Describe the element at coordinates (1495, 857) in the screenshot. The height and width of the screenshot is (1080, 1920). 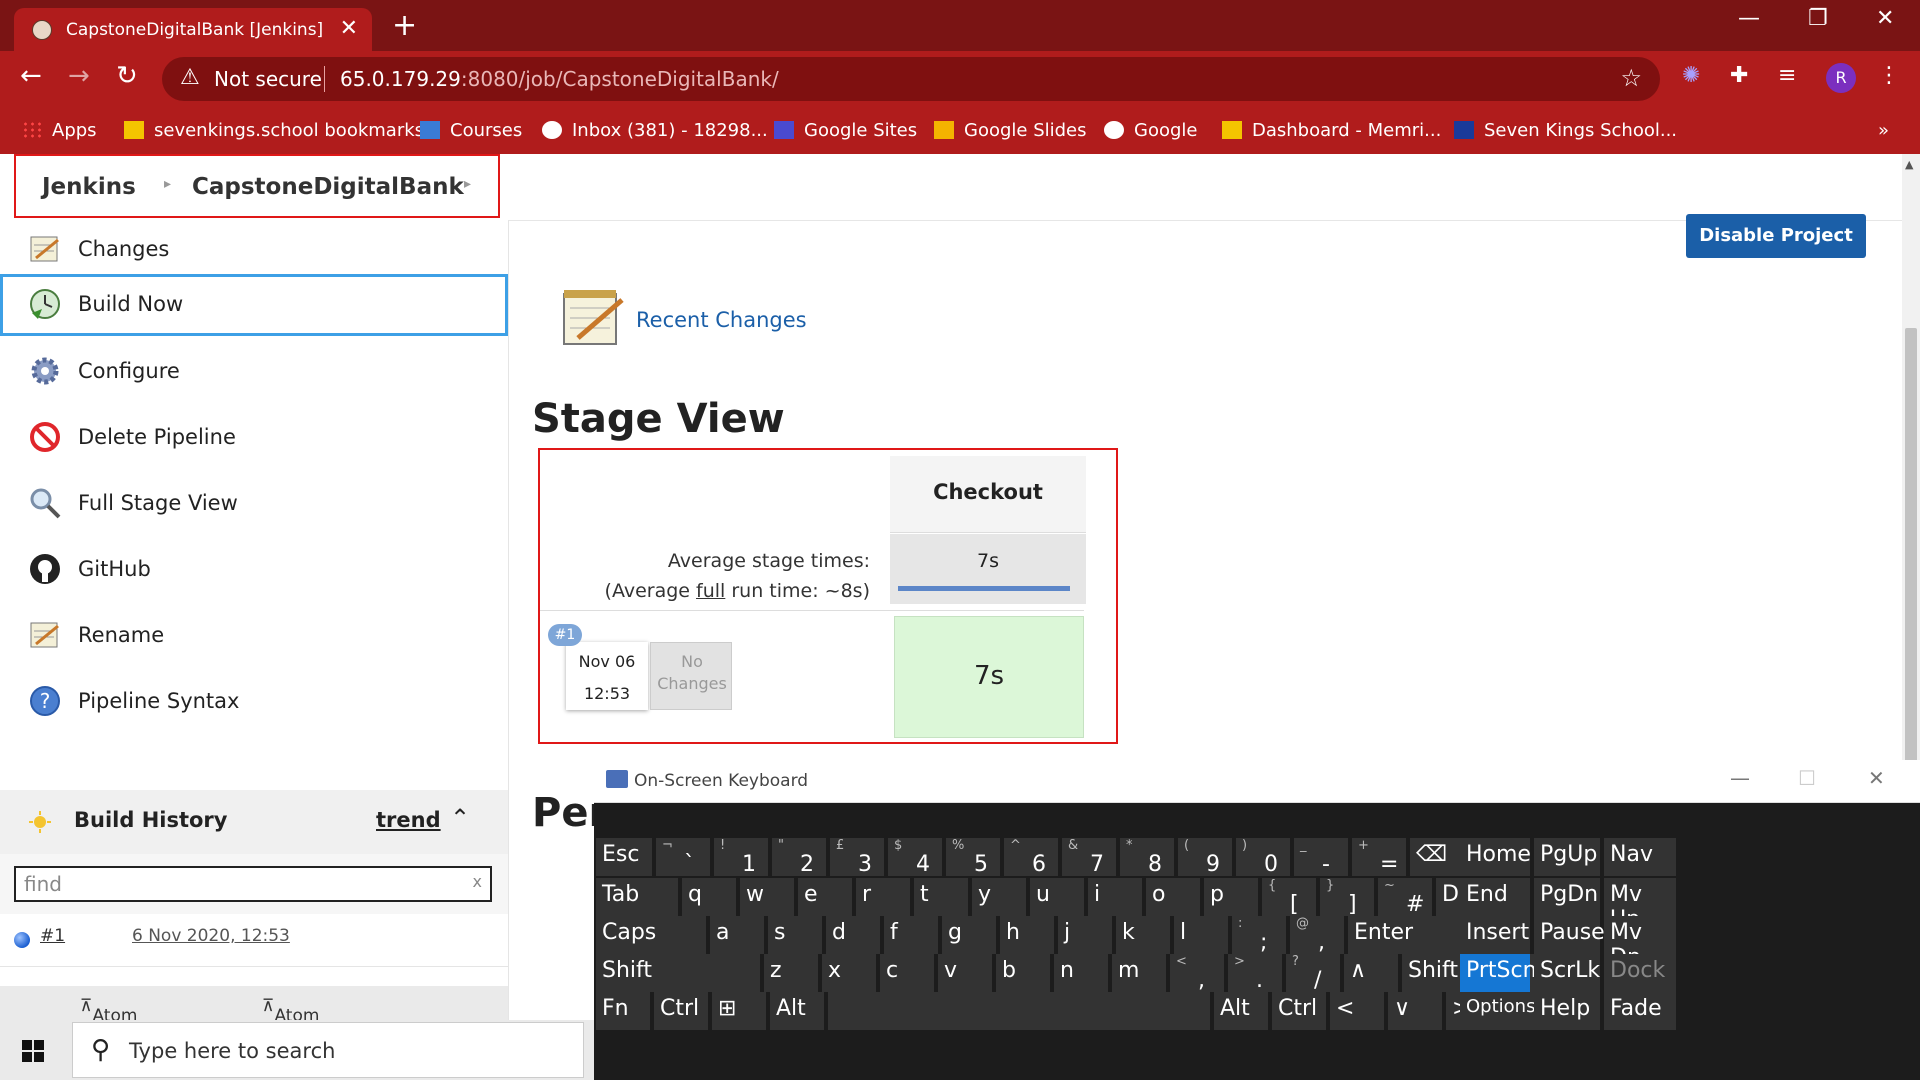
I see `osk-side-key: Home` at that location.